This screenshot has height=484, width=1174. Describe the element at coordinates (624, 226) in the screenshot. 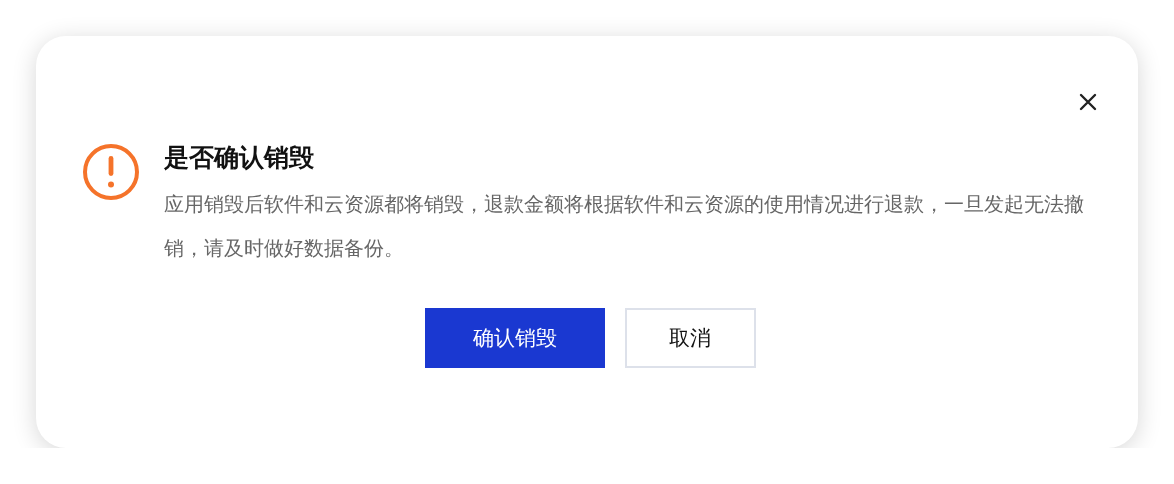

I see `dialog-message: 应用销毁后软件和云资源都将销毁，退款金额将根据软件和云资源的使用情况进行退款，一旦发起无法撤销，请及时做好数据备份。` at that location.